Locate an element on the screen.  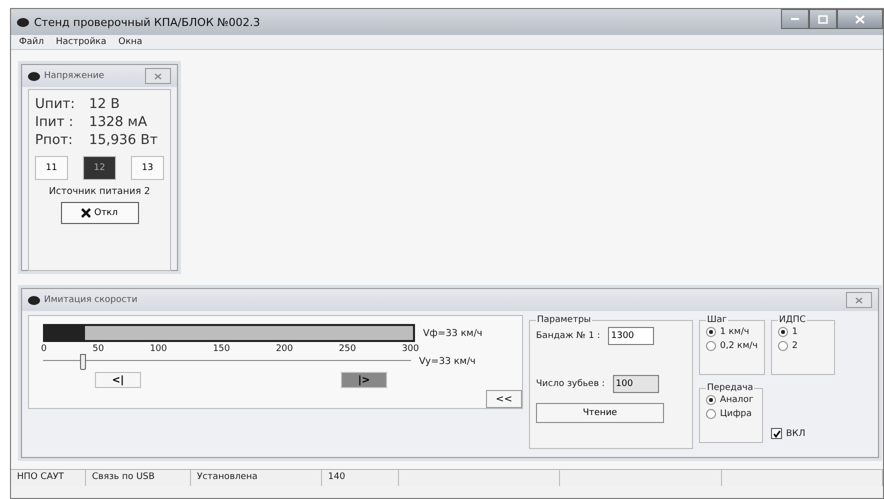
option-label: Аналог is located at coordinates (737, 400).